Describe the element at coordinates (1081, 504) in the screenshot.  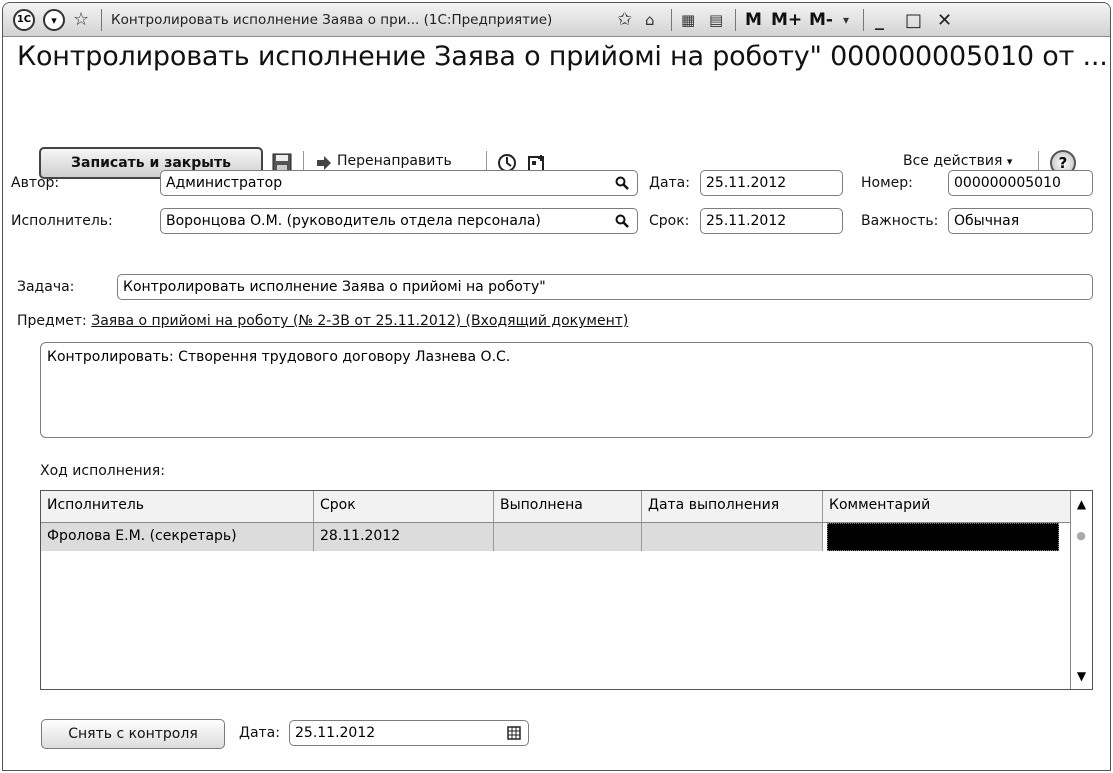
I see `scroll-up-icon: ▲` at that location.